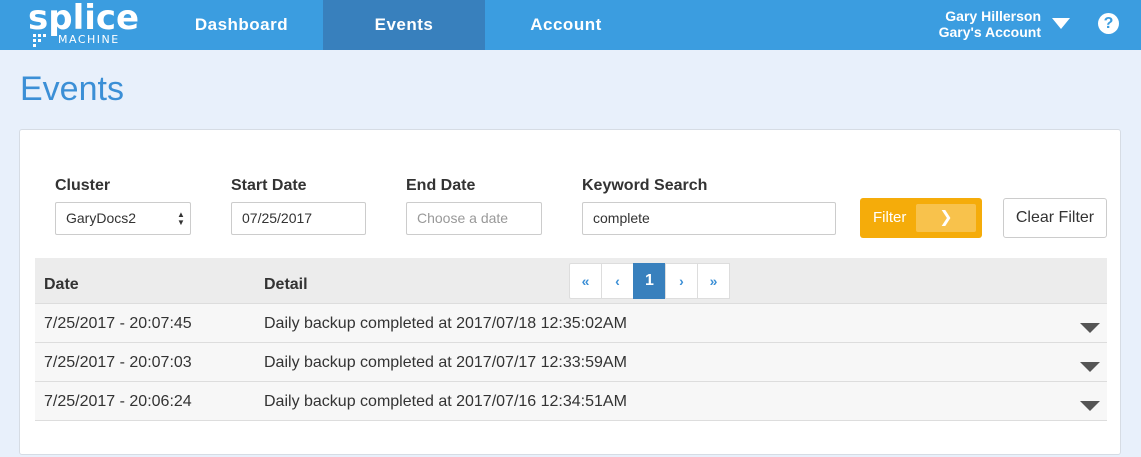  Describe the element at coordinates (645, 185) in the screenshot. I see `keyword-search-label: Keyword Search` at that location.